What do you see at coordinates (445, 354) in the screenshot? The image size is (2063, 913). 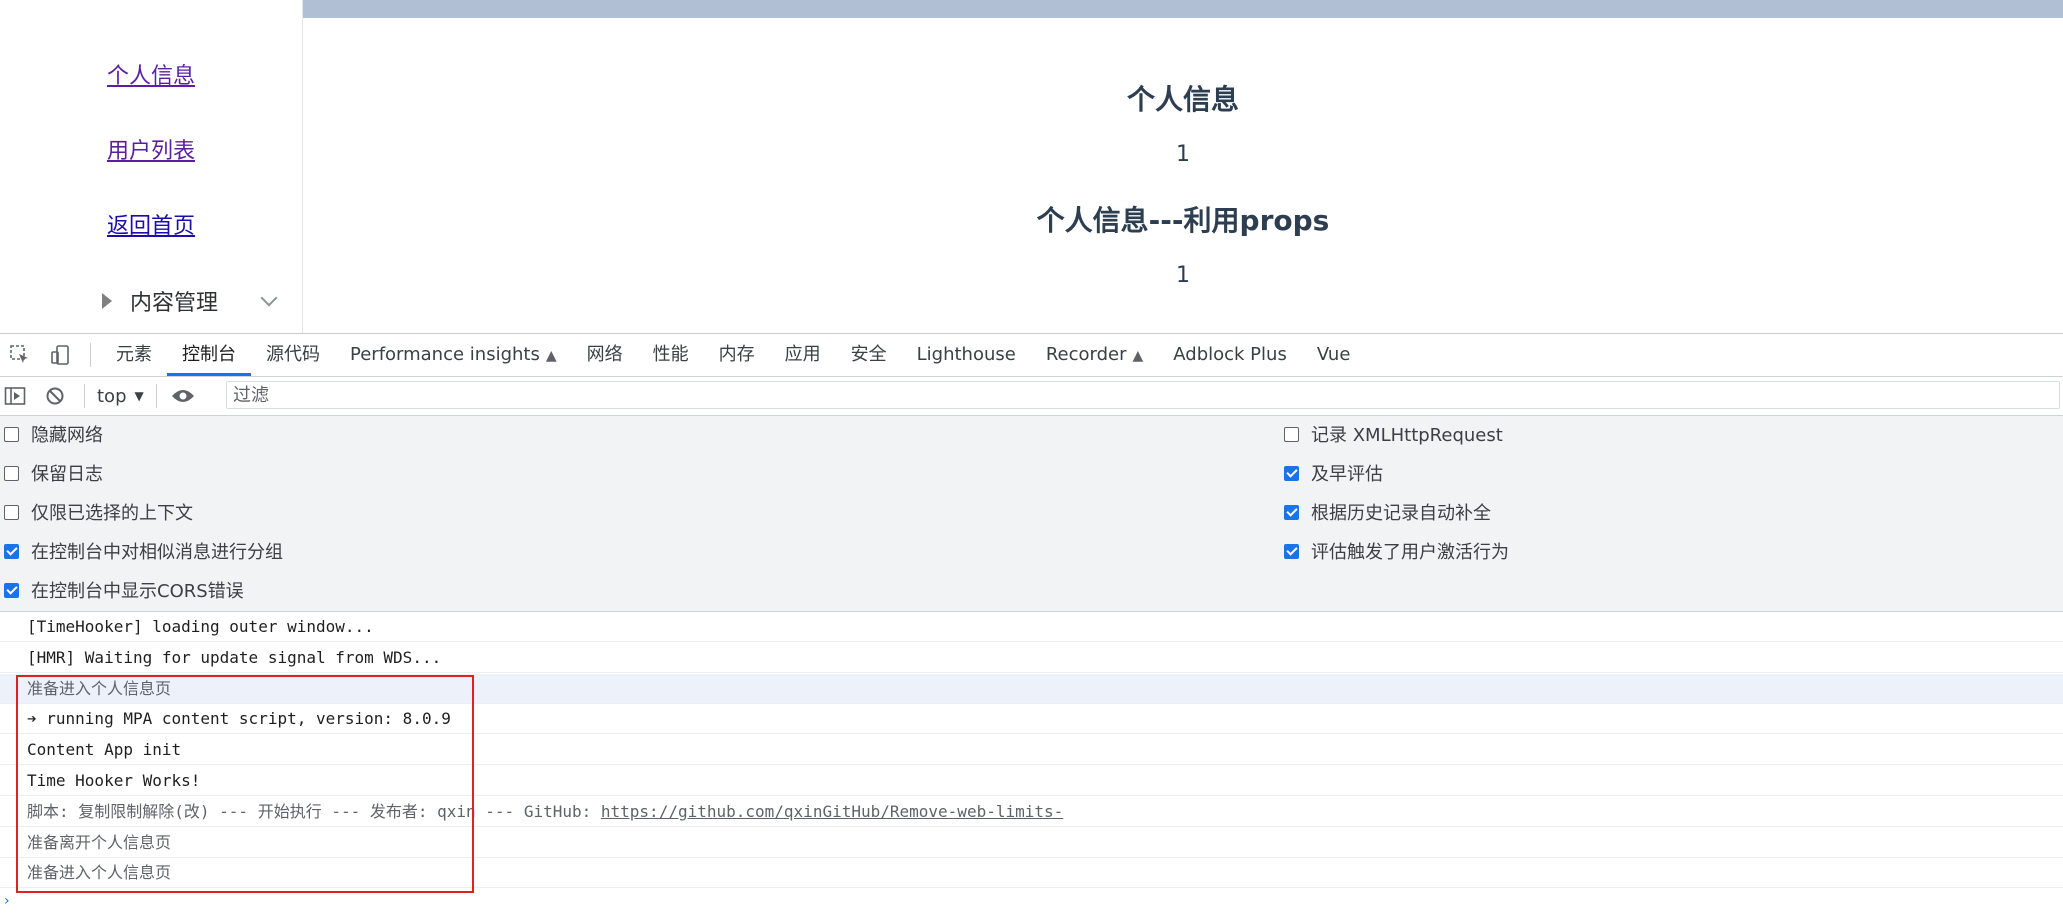 I see `tab-label: Performance insights` at bounding box center [445, 354].